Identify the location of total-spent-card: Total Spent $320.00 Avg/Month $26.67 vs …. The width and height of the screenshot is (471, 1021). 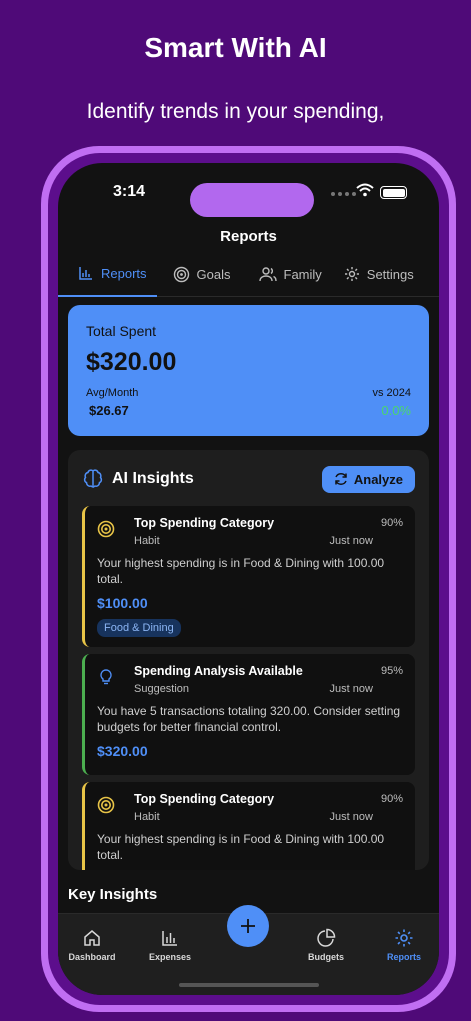
(248, 370).